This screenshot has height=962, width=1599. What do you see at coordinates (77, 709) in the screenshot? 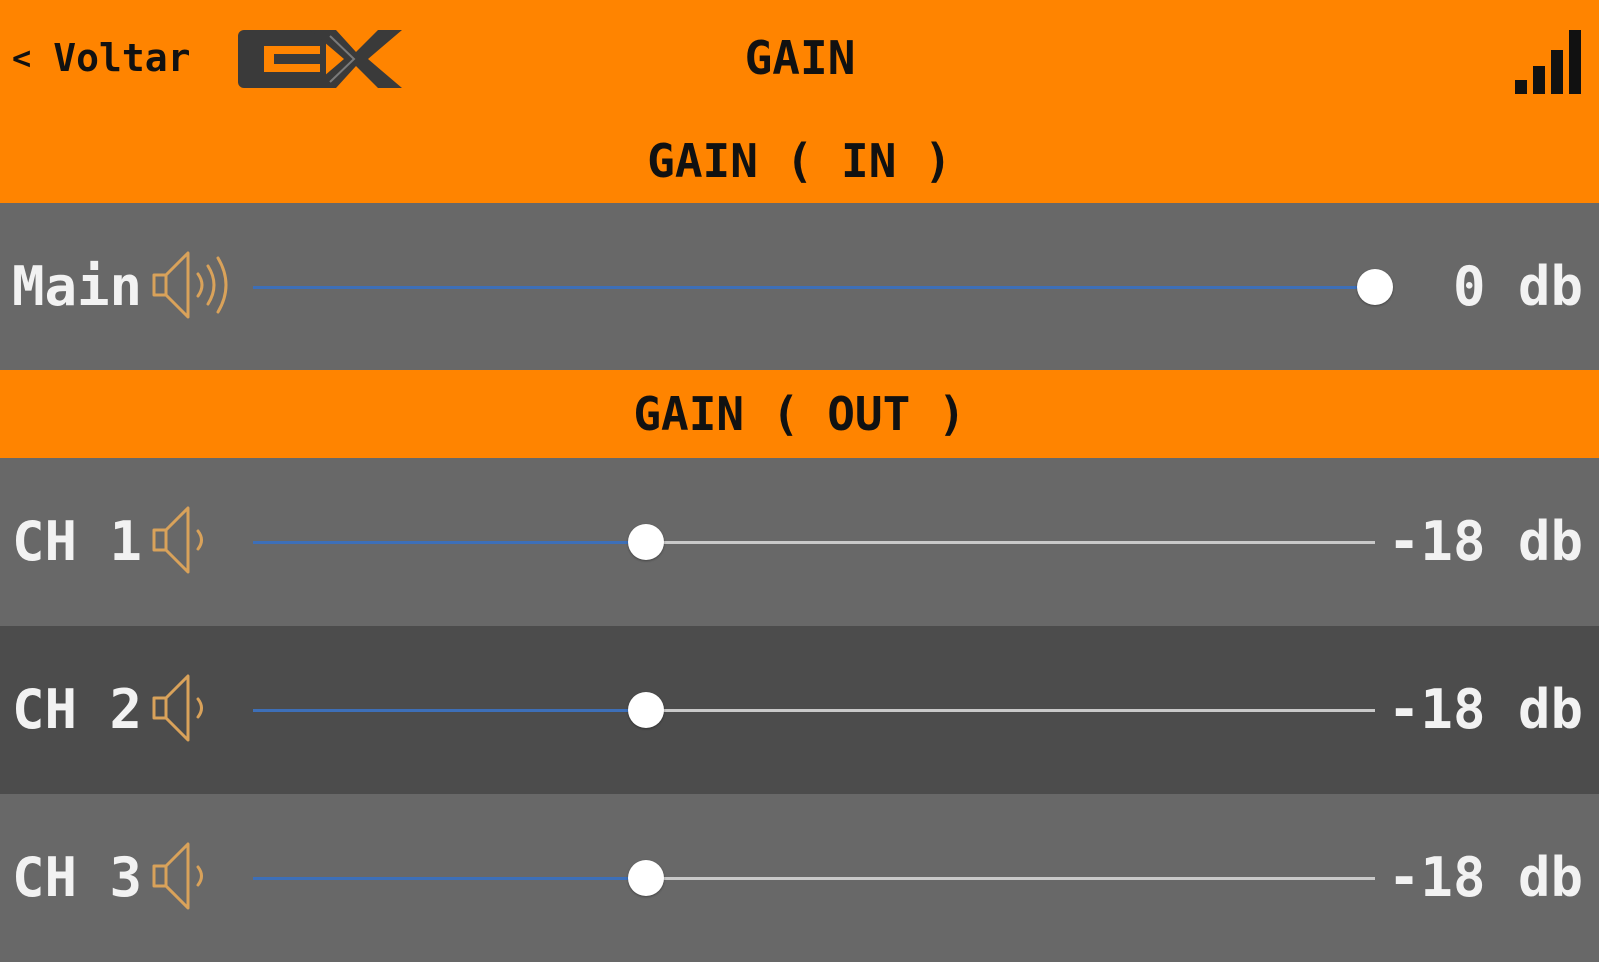
I see `channel-label: CH 2` at bounding box center [77, 709].